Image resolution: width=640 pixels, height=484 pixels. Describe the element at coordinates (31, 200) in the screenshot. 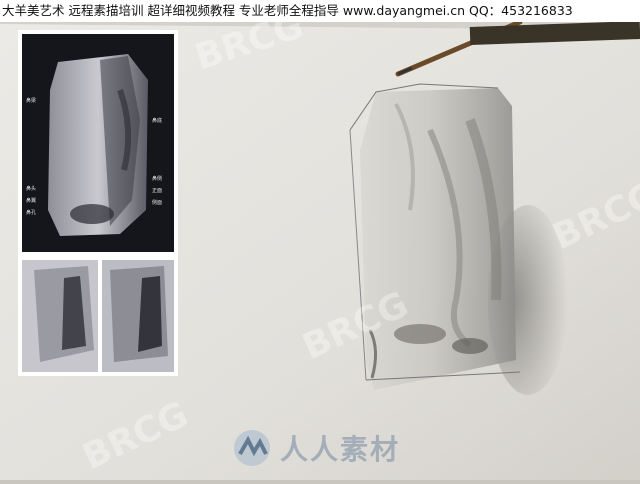

I see `ref-label: 鼻翼` at that location.